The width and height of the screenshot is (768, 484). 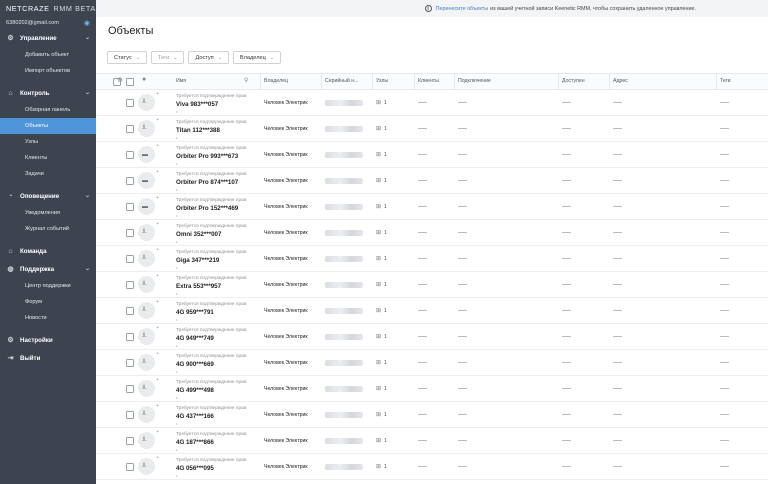 What do you see at coordinates (48, 110) in the screenshot?
I see `sidebar-item: Обзорная панель` at bounding box center [48, 110].